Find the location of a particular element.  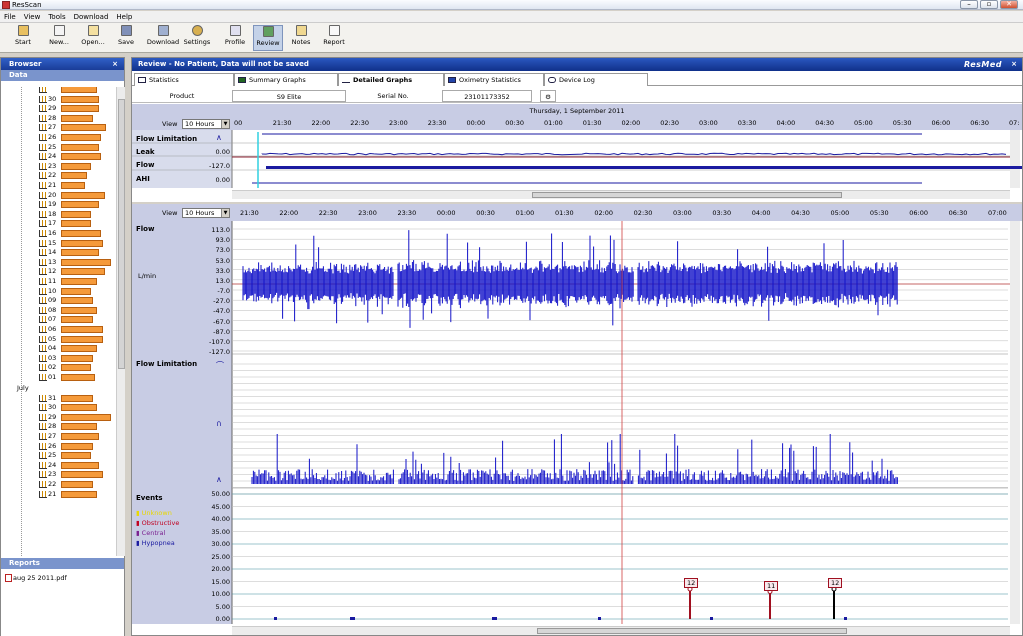

overview-flow-trace is located at coordinates (644, 167).